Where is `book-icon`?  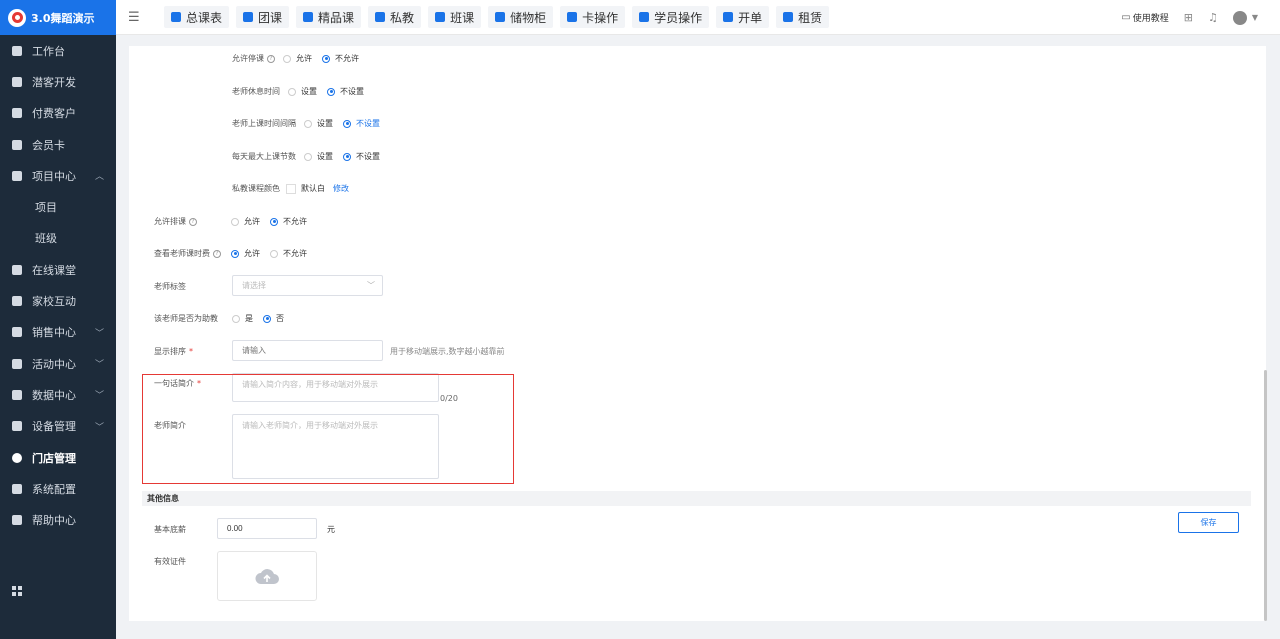 book-icon is located at coordinates (248, 17).